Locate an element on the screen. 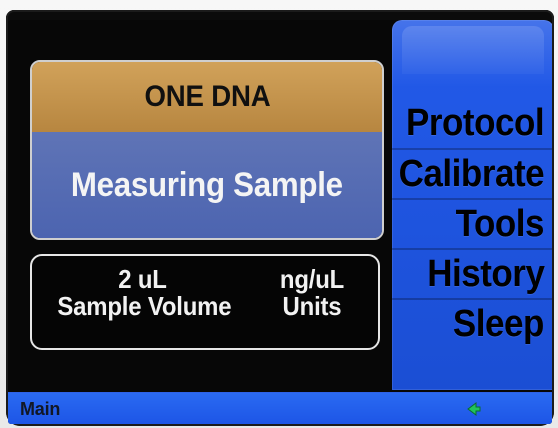  menu-item-label: Calibrate is located at coordinates (471, 173).